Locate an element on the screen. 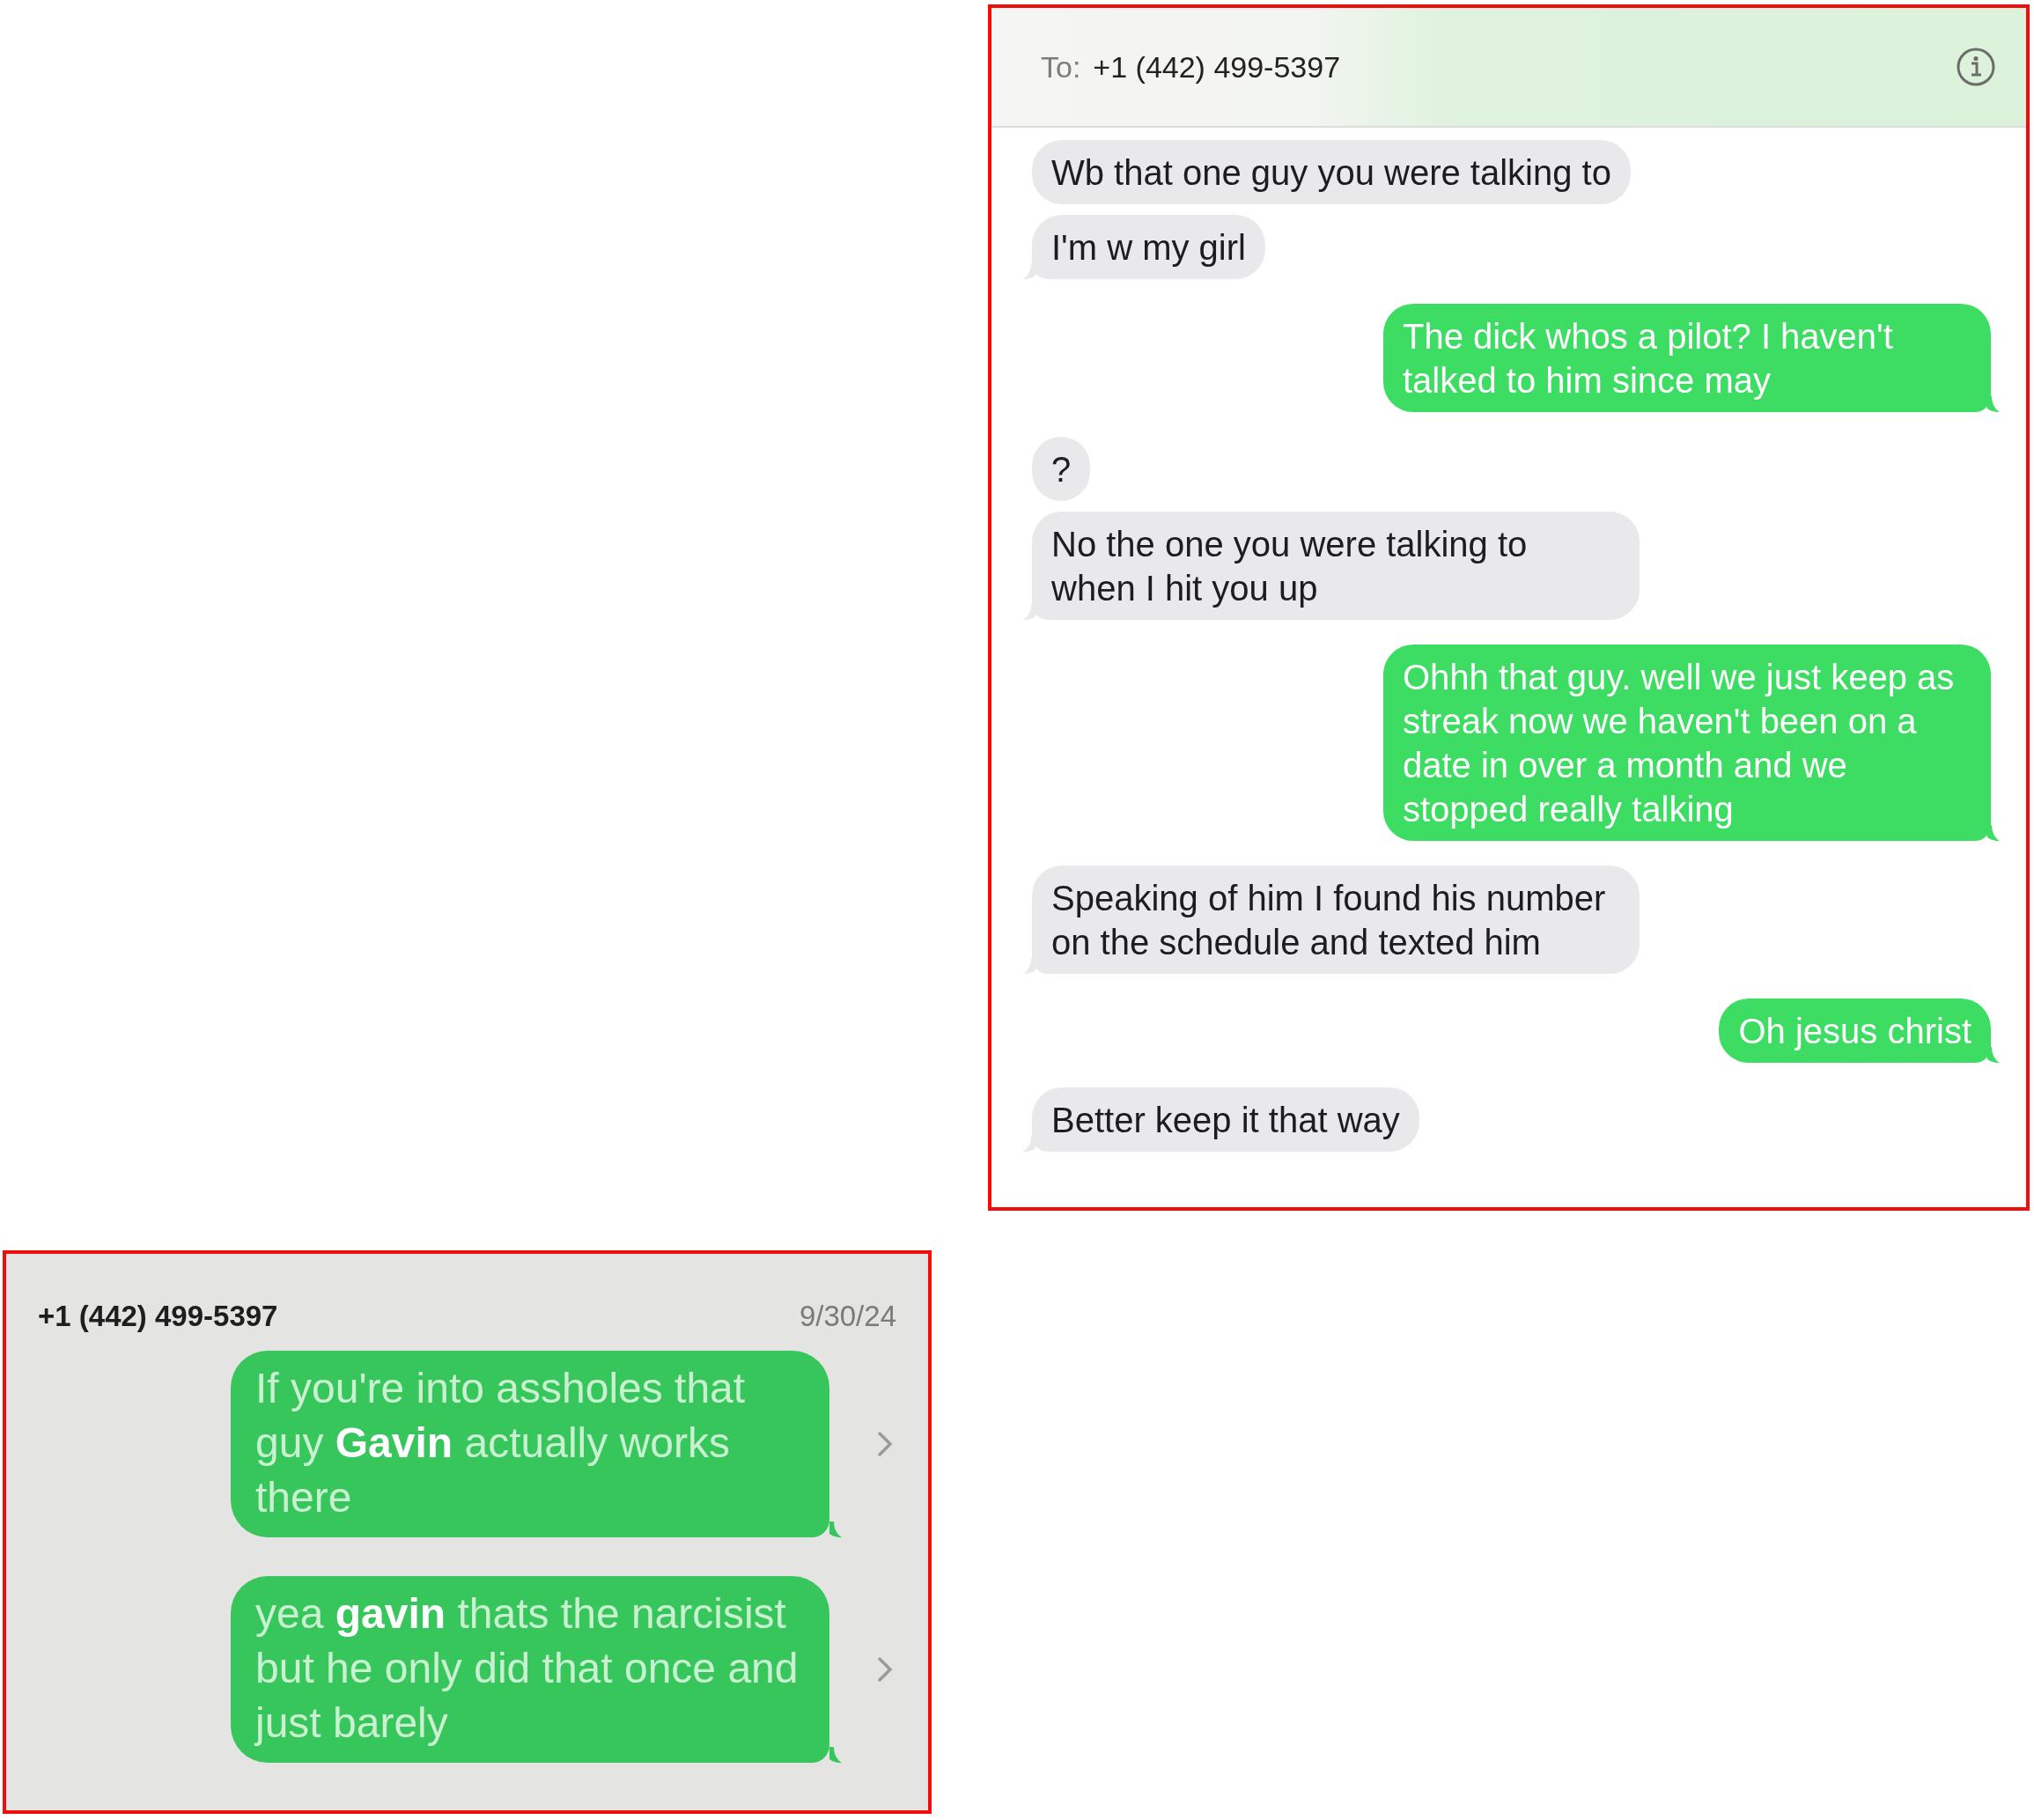  info-icon is located at coordinates (1976, 67).